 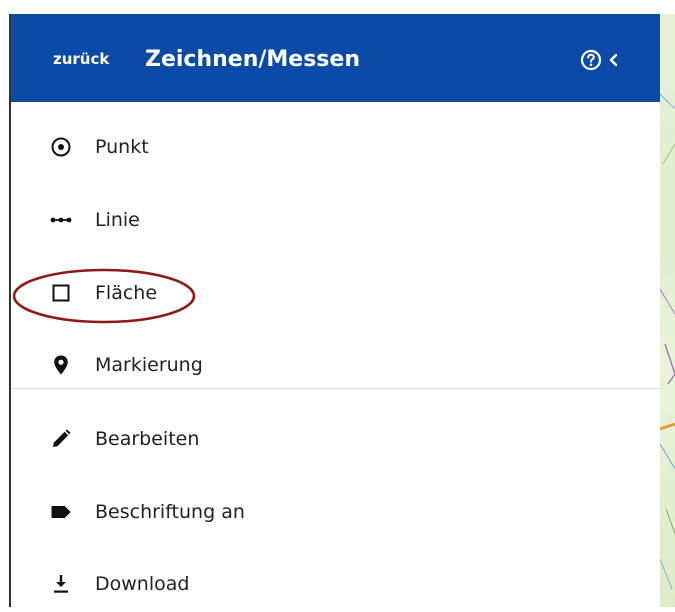 I want to click on menu-item-download: Download, so click(x=335, y=584).